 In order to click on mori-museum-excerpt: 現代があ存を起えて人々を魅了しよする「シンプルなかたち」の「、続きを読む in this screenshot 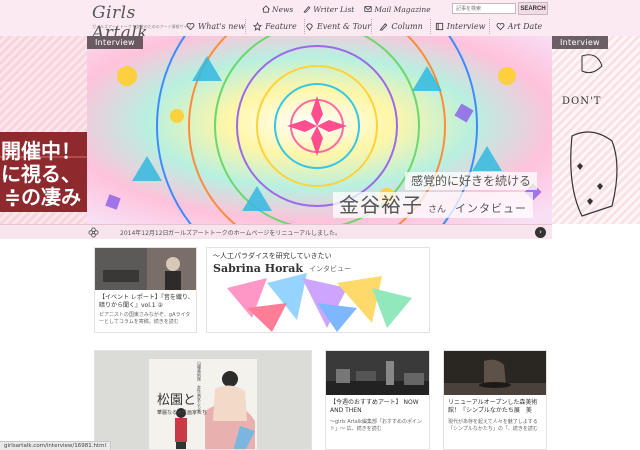, I will do `click(493, 425)`.